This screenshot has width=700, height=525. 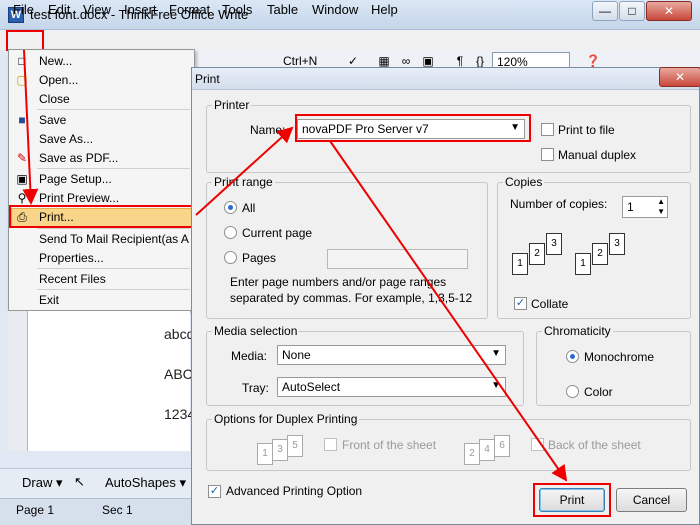 I want to click on arrow-file-to-print, so click(x=30, y=127).